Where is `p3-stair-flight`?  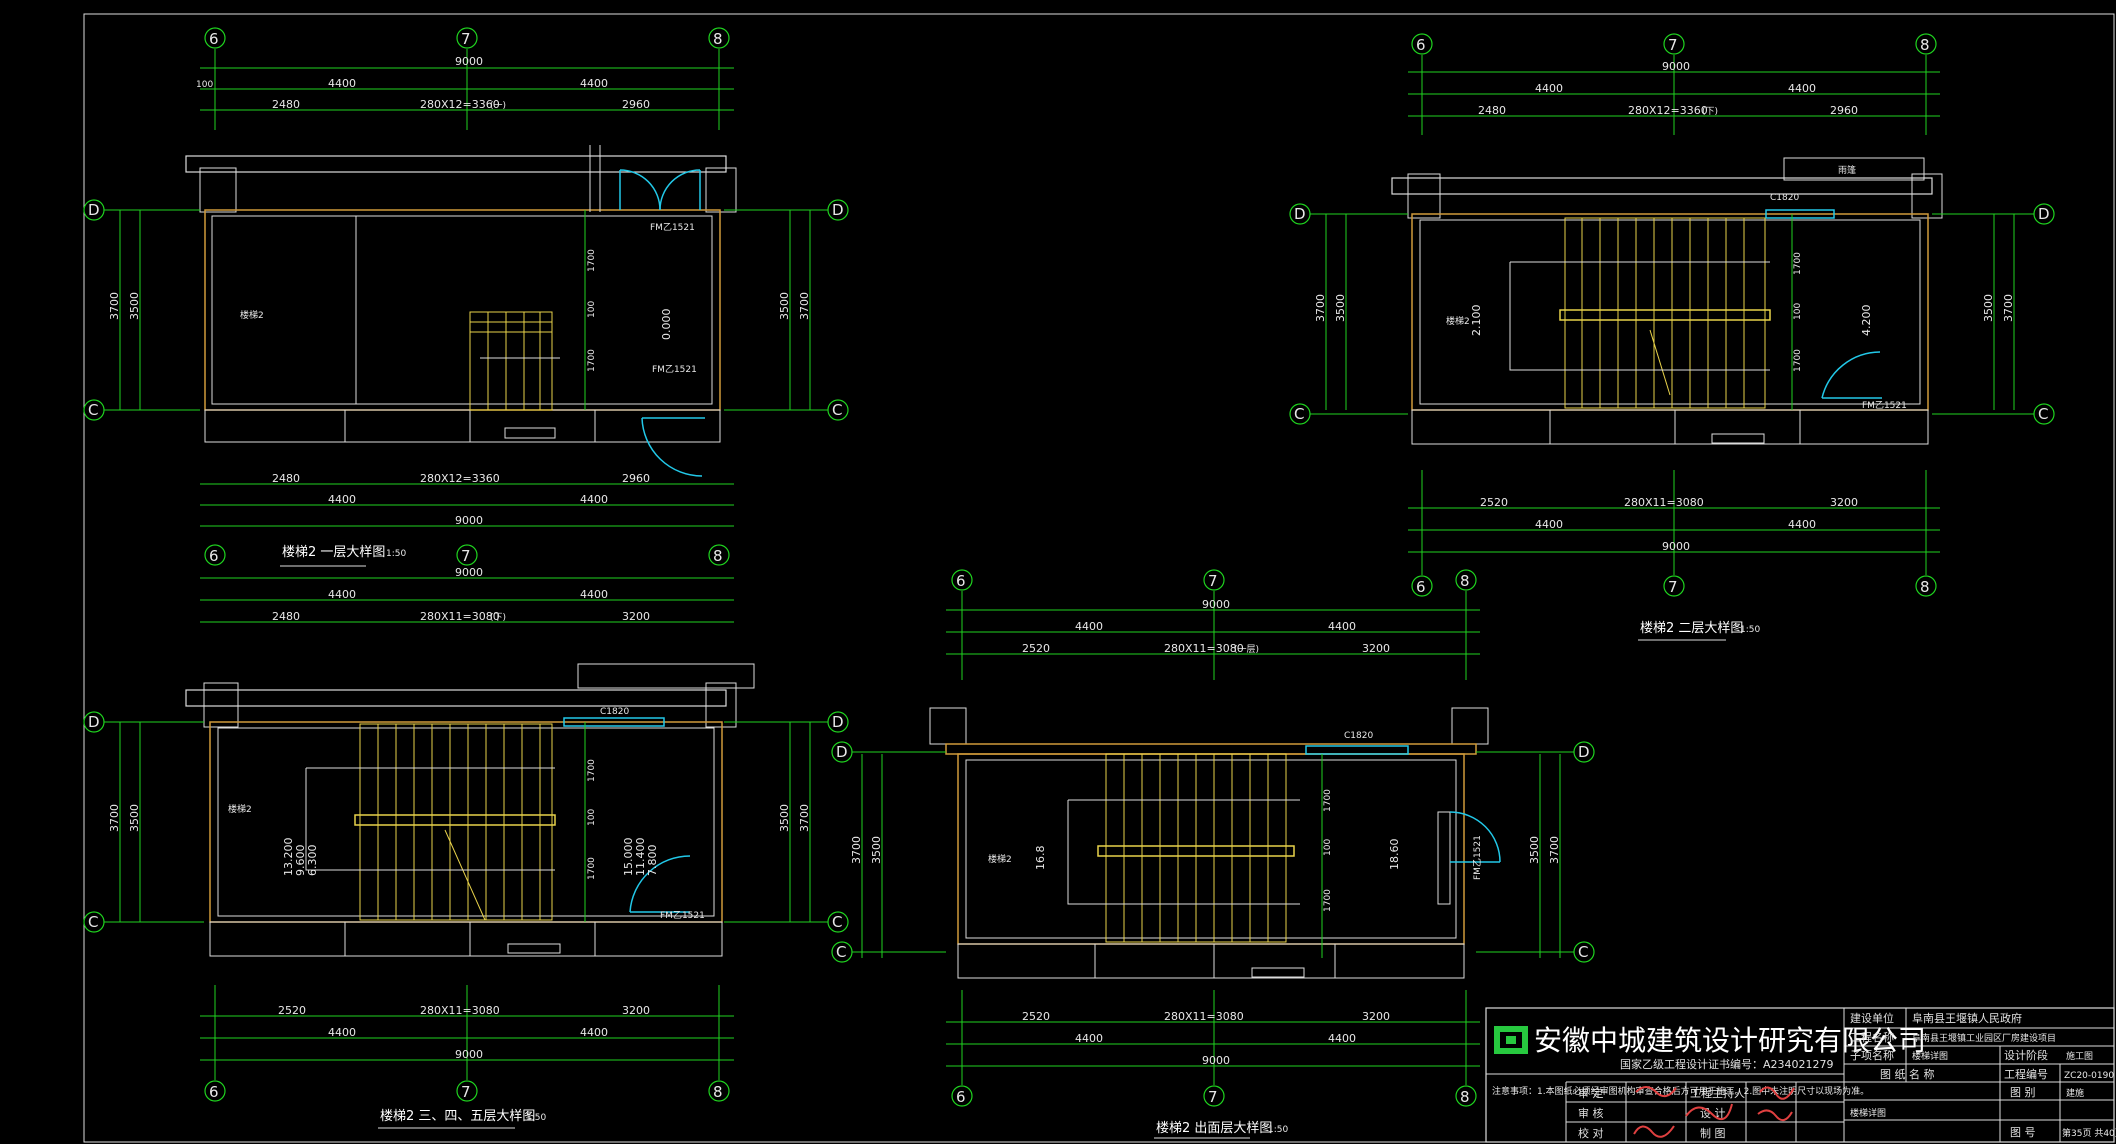
p3-stair-flight is located at coordinates (455, 822).